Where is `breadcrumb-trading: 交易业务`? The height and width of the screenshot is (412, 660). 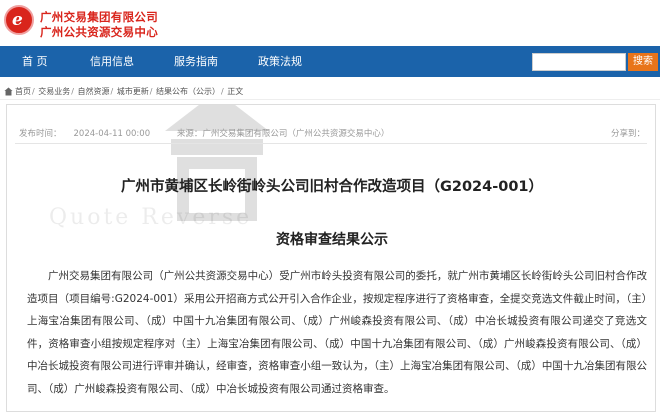
breadcrumb-trading: 交易业务 is located at coordinates (54, 91).